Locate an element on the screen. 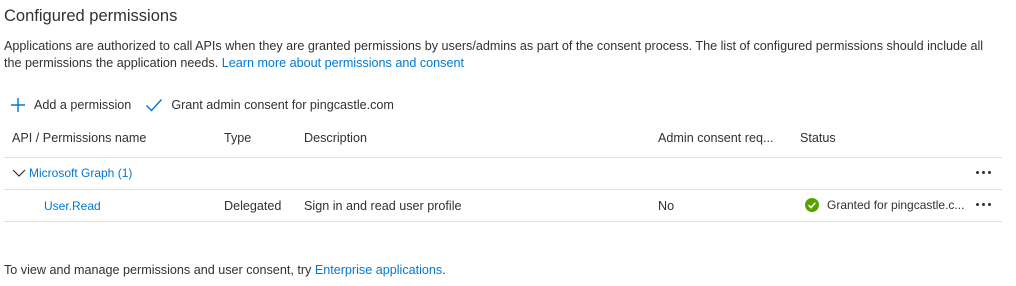 The height and width of the screenshot is (286, 1016). column-header-description: Description is located at coordinates (335, 138).